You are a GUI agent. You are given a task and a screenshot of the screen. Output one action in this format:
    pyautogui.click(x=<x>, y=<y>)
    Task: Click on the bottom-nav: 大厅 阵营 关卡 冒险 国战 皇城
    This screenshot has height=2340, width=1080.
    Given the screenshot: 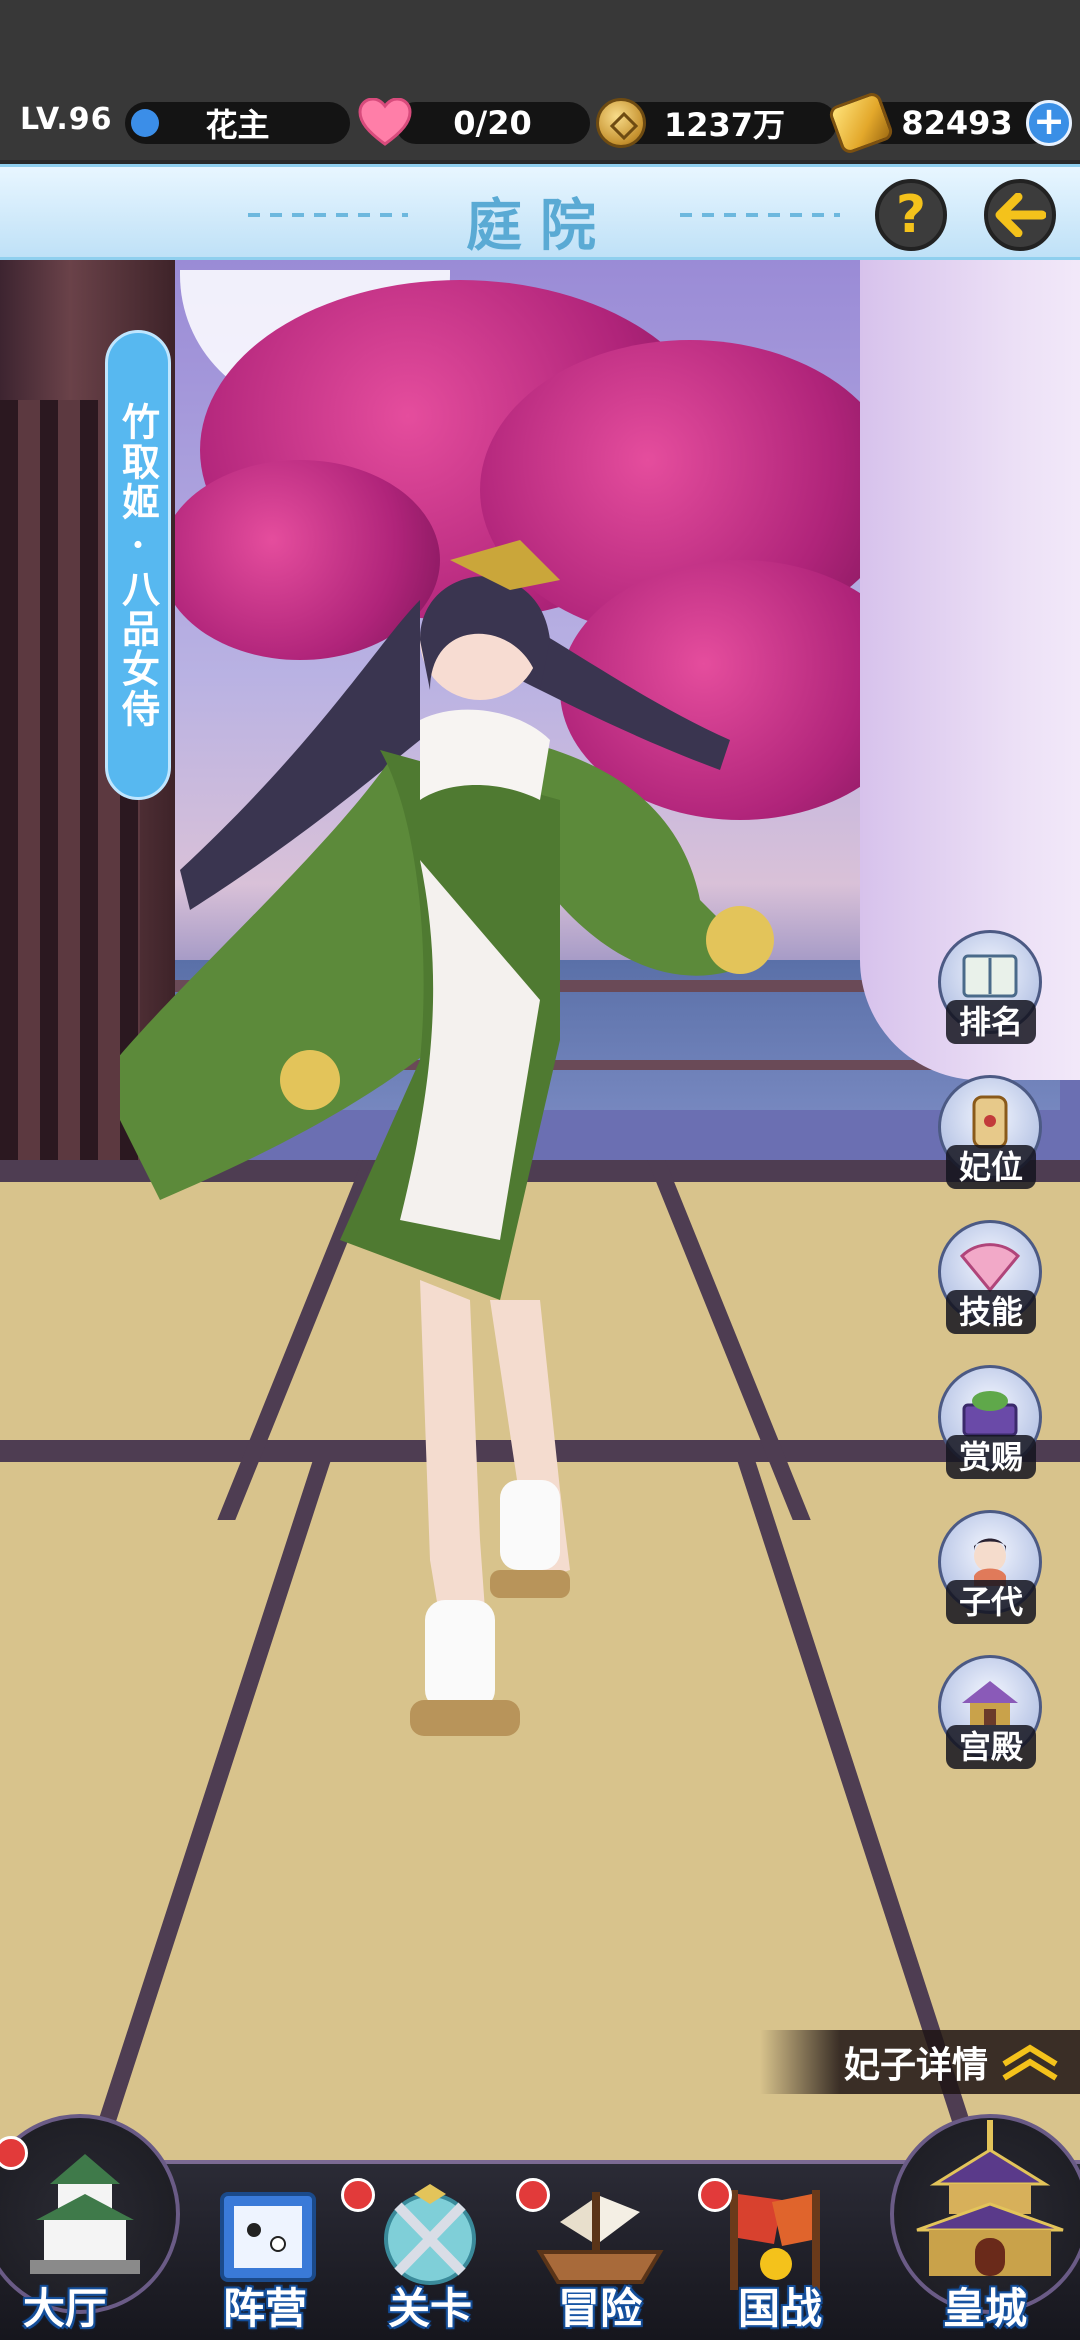 What is the action you would take?
    pyautogui.click(x=540, y=2227)
    